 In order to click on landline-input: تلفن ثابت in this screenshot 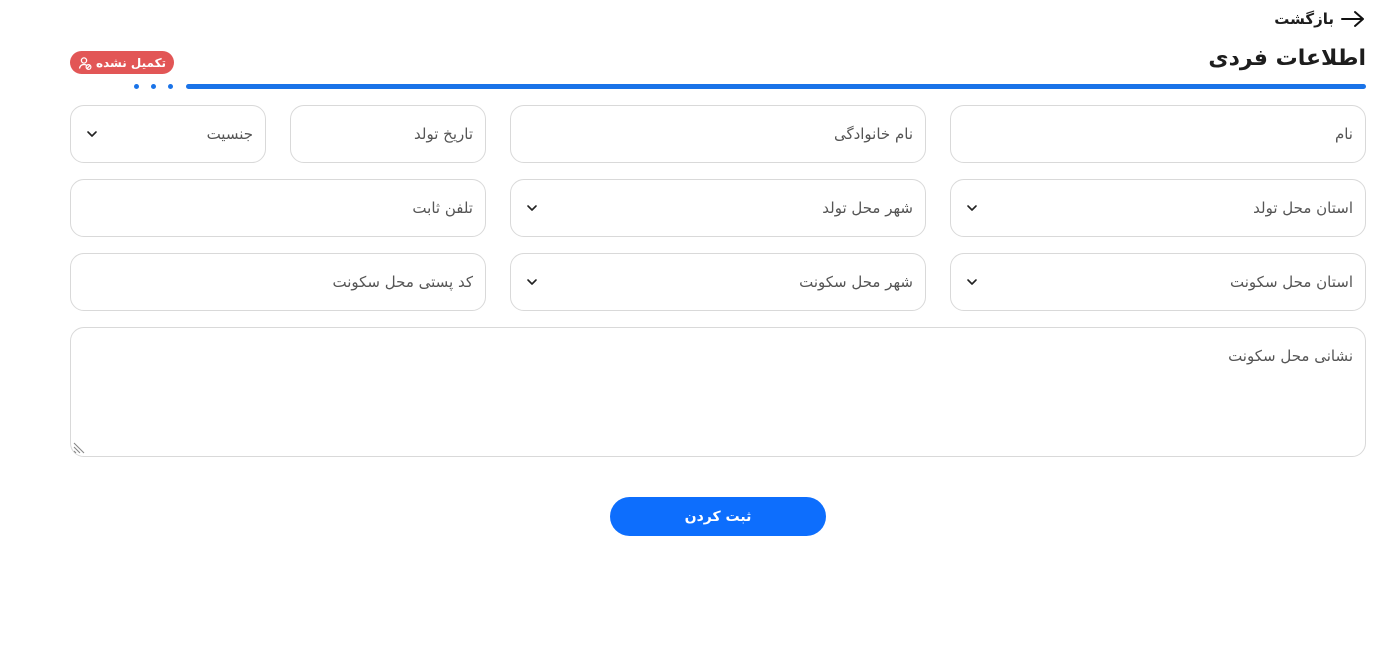, I will do `click(278, 208)`.